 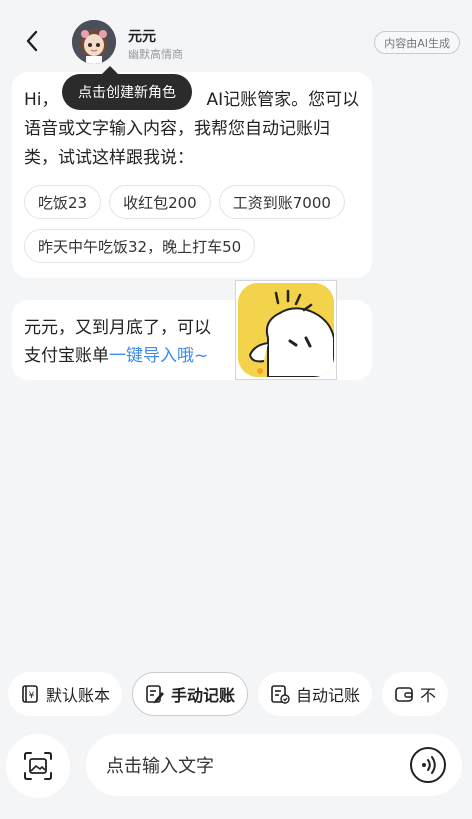 I want to click on voice-input-button, so click(x=428, y=765).